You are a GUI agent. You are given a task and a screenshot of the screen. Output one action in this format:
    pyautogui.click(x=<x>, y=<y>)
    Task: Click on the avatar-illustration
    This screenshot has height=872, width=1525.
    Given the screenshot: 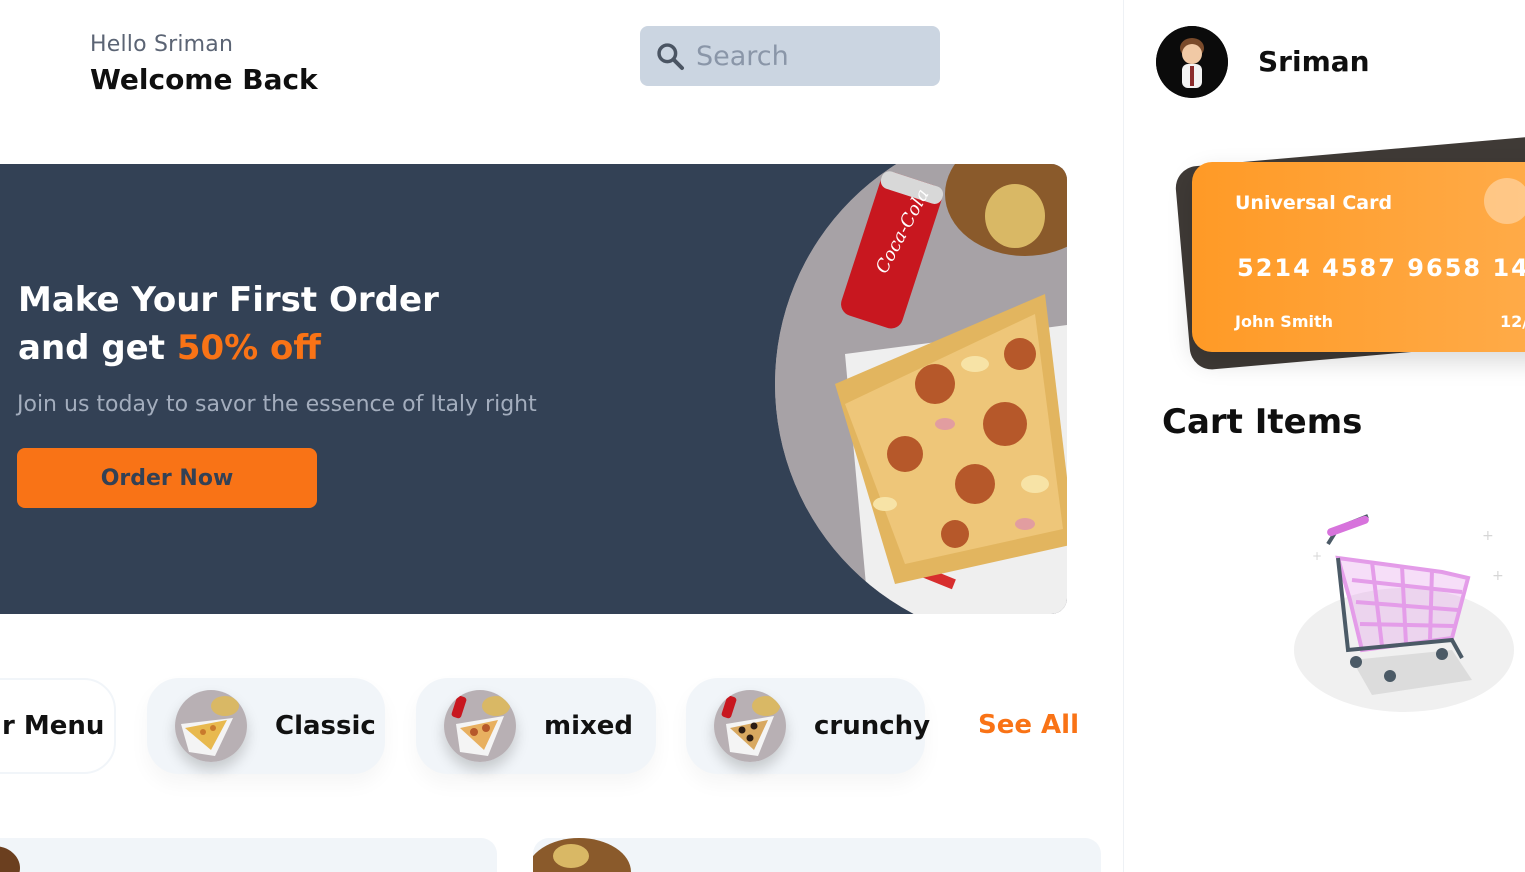 What is the action you would take?
    pyautogui.click(x=1192, y=62)
    